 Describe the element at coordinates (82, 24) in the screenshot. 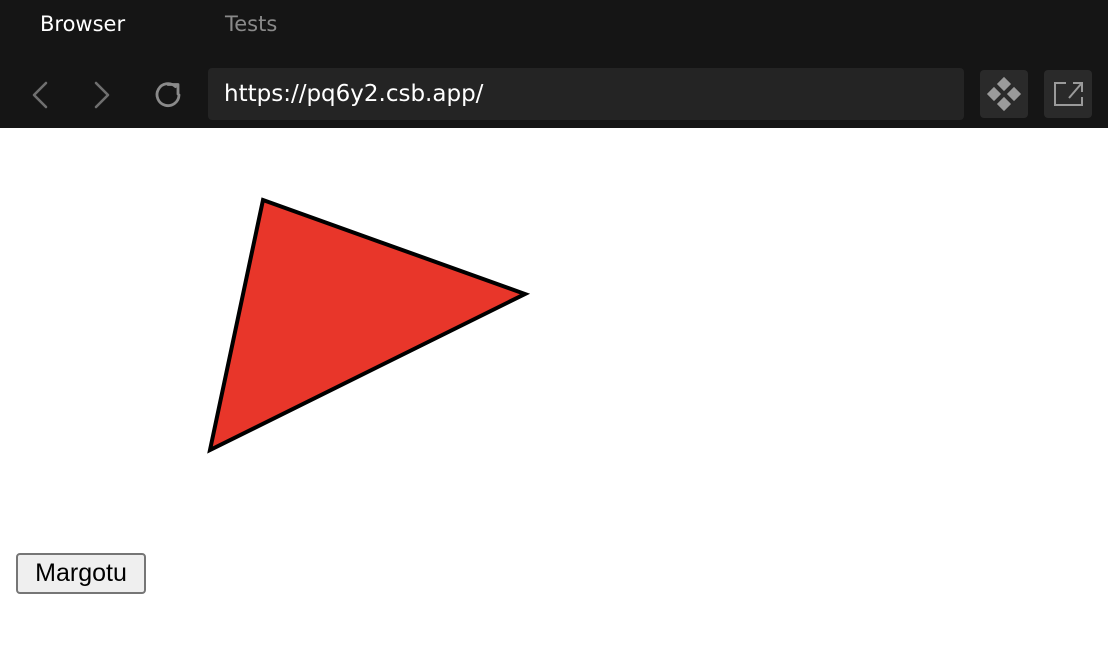

I see `tab-browser: Browser` at that location.